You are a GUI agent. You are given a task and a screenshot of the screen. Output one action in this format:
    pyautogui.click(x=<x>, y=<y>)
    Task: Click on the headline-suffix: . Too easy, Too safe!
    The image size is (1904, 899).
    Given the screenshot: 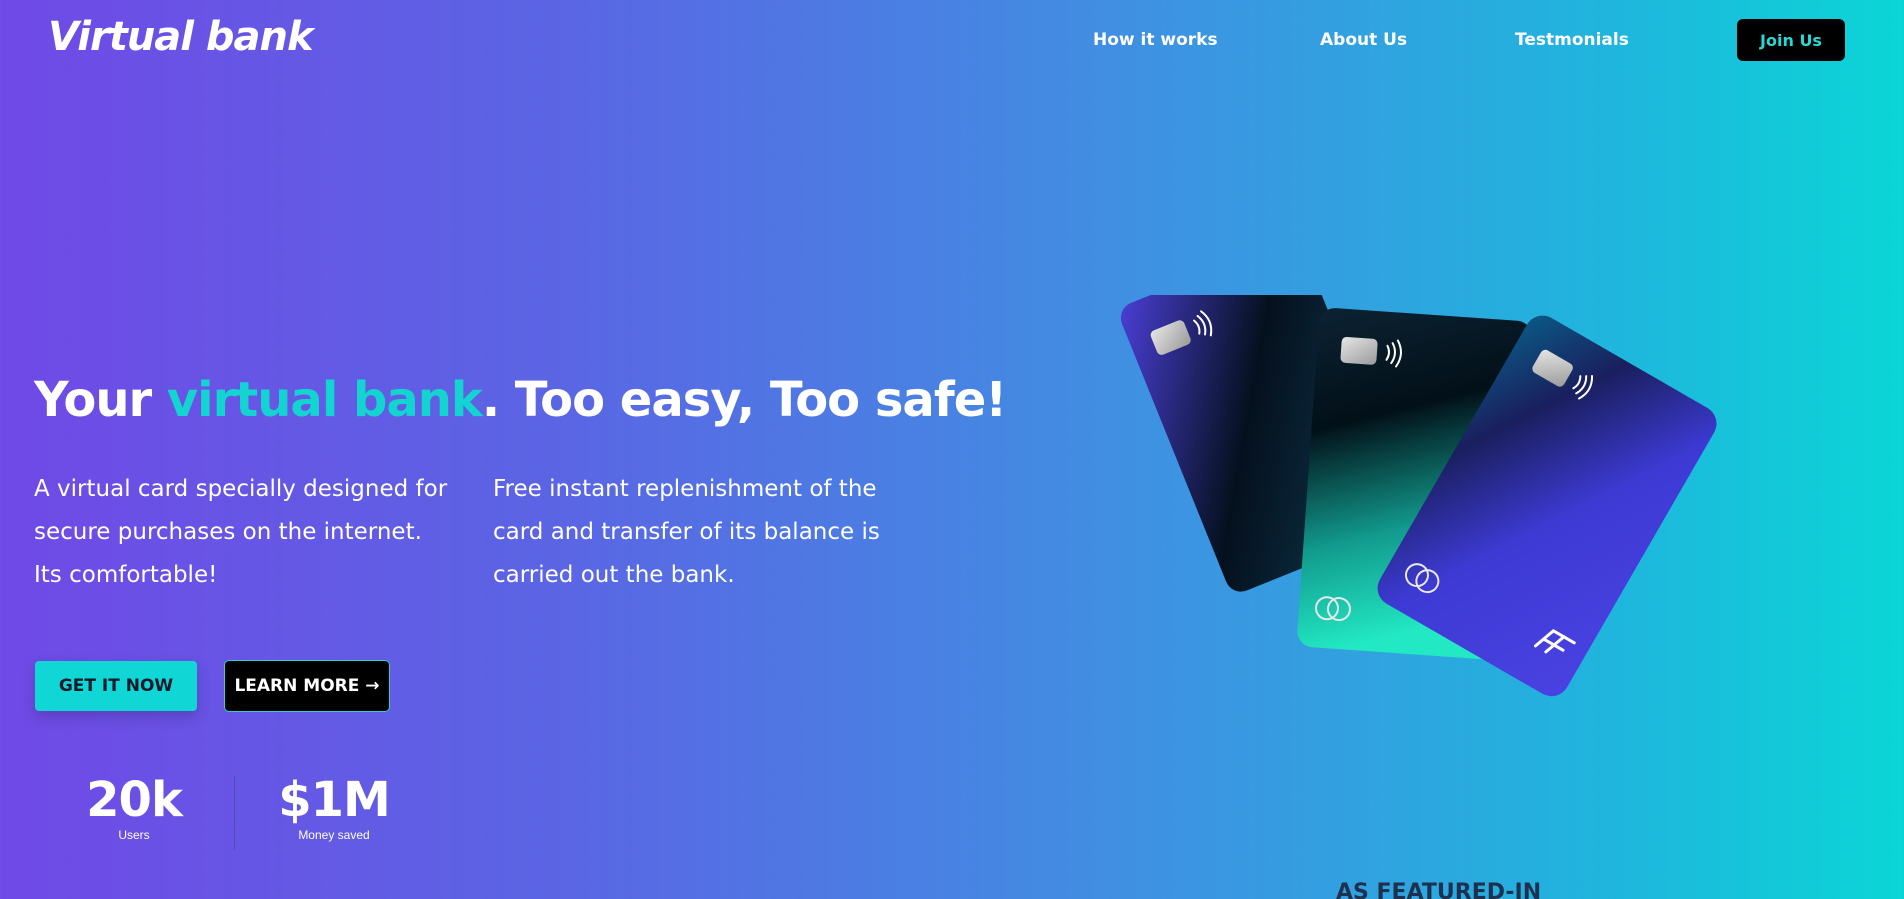 What is the action you would take?
    pyautogui.click(x=744, y=400)
    